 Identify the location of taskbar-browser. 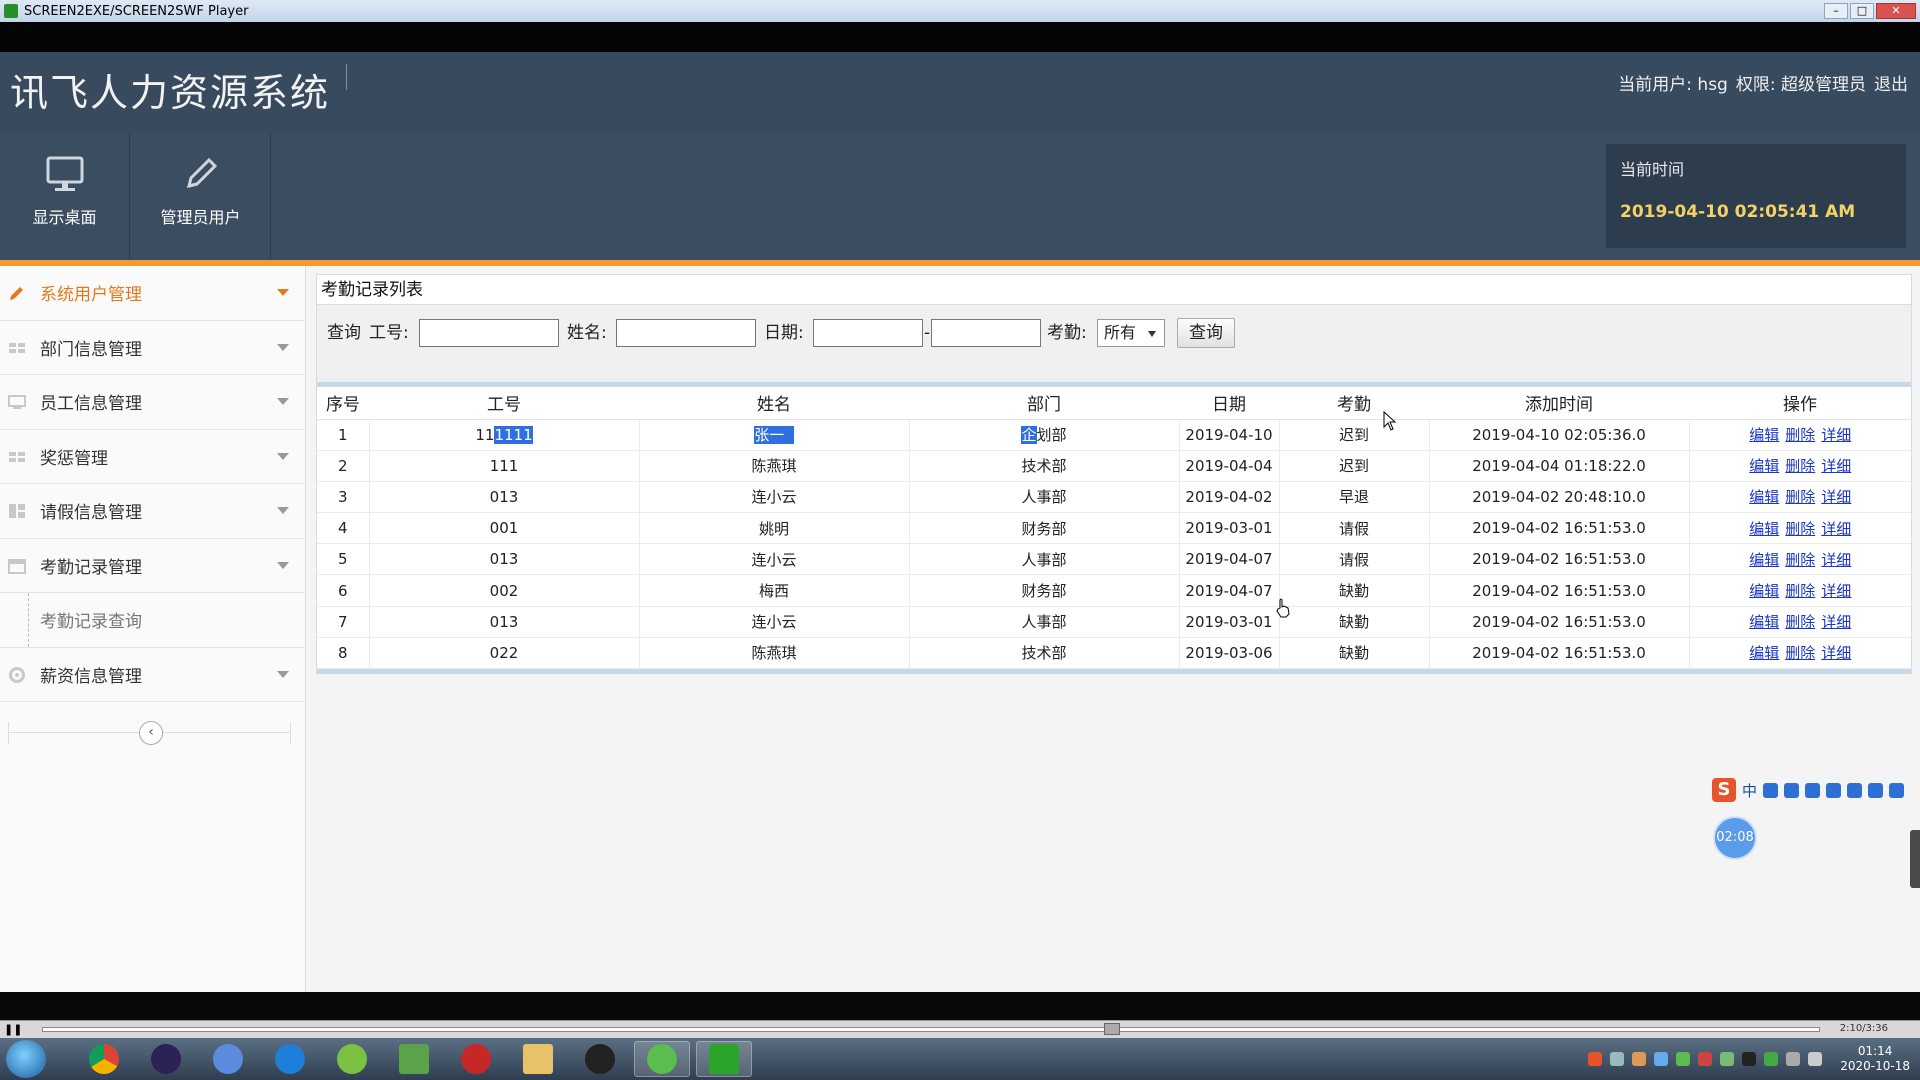
(290, 1059).